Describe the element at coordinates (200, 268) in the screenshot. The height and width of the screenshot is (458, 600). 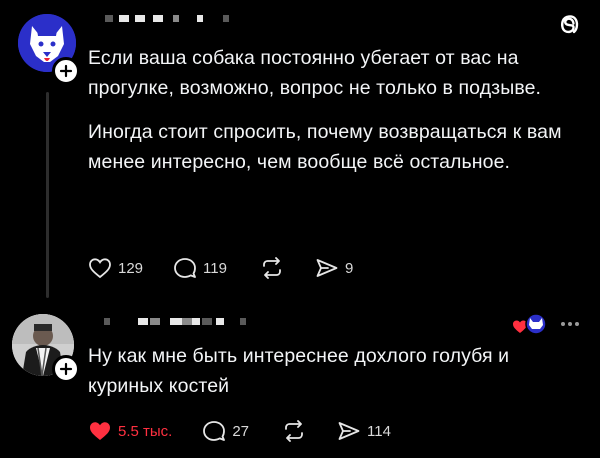
I see `comment-button: 119` at that location.